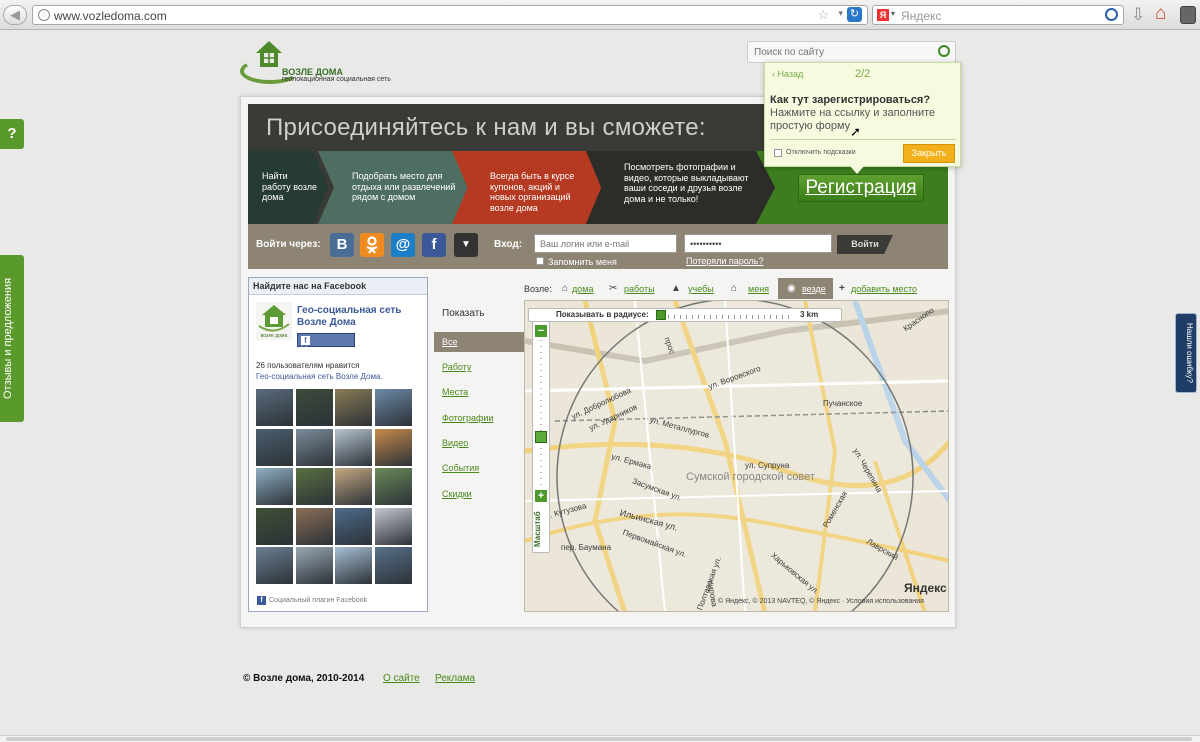 The image size is (1200, 742). Describe the element at coordinates (639, 289) in the screenshot. I see `near-work-link: работы` at that location.